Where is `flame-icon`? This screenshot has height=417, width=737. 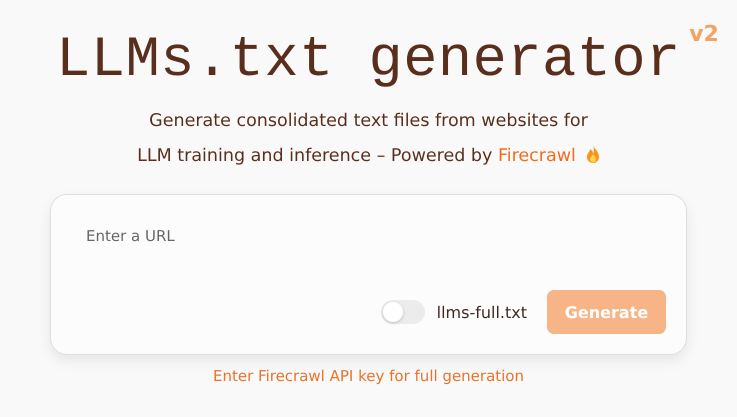 flame-icon is located at coordinates (593, 154).